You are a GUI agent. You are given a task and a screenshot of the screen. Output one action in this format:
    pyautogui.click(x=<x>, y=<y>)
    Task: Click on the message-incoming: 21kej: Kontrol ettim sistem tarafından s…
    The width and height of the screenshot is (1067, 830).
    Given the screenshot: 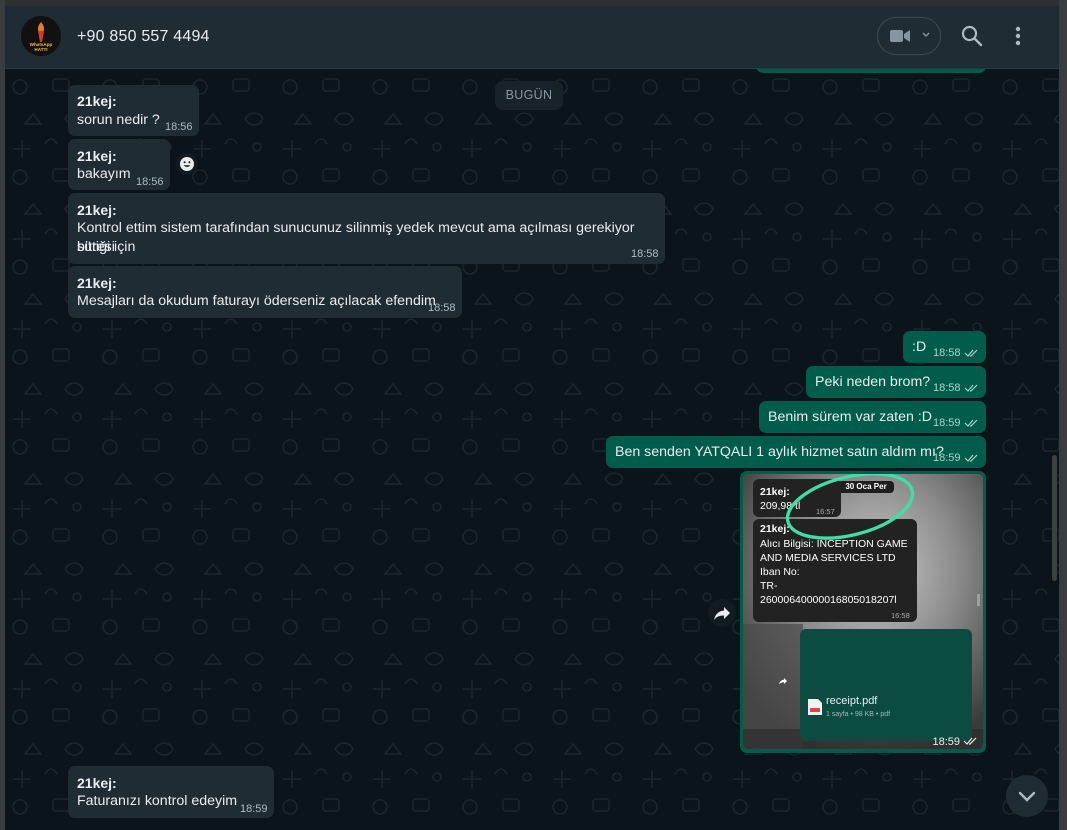 What is the action you would take?
    pyautogui.click(x=366, y=228)
    